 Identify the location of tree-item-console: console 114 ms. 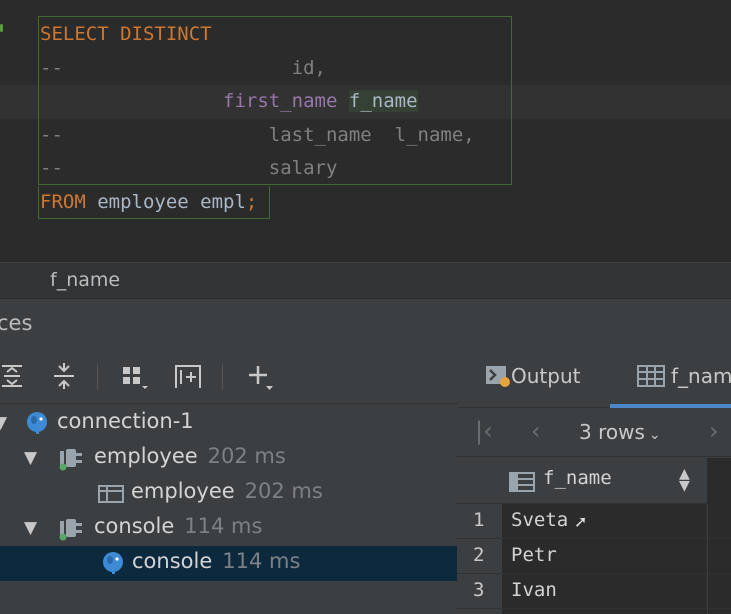
(228, 563).